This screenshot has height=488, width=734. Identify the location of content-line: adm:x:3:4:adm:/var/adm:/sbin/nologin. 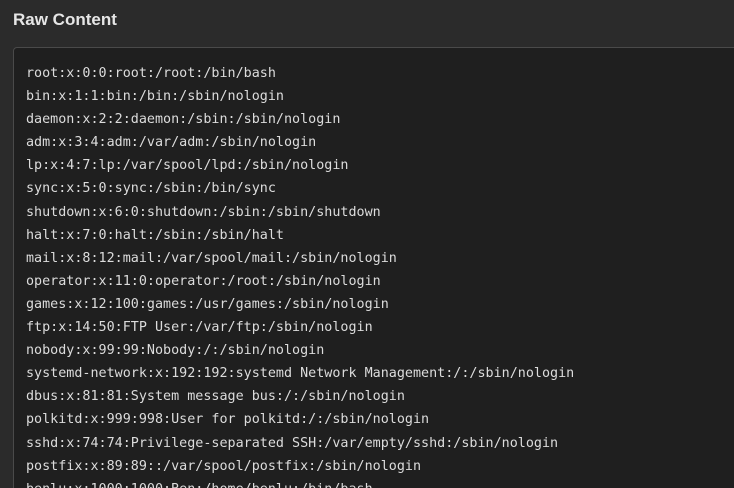
(171, 143).